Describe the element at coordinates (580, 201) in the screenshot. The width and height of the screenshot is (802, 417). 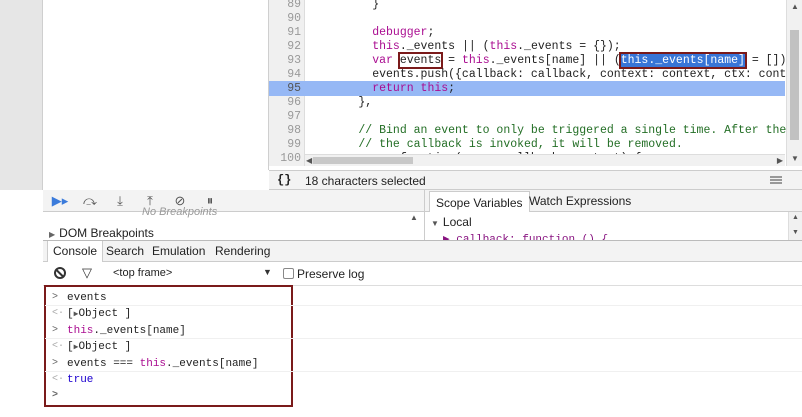
I see `tab-watch-expressions: Watch Expressions` at that location.